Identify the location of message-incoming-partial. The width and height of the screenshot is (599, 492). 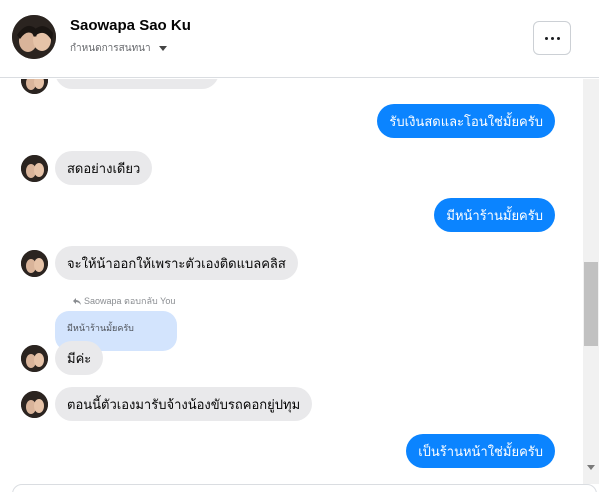
(137, 84).